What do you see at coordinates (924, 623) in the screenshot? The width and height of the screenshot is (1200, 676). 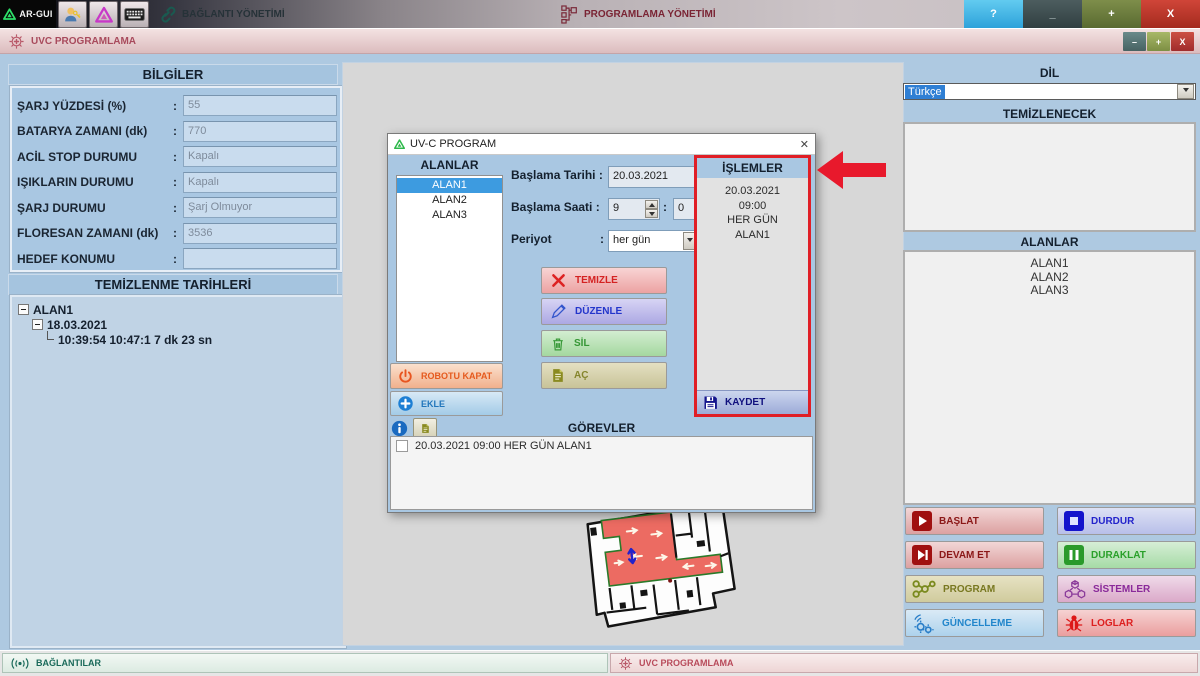 I see `update-gears-icon` at bounding box center [924, 623].